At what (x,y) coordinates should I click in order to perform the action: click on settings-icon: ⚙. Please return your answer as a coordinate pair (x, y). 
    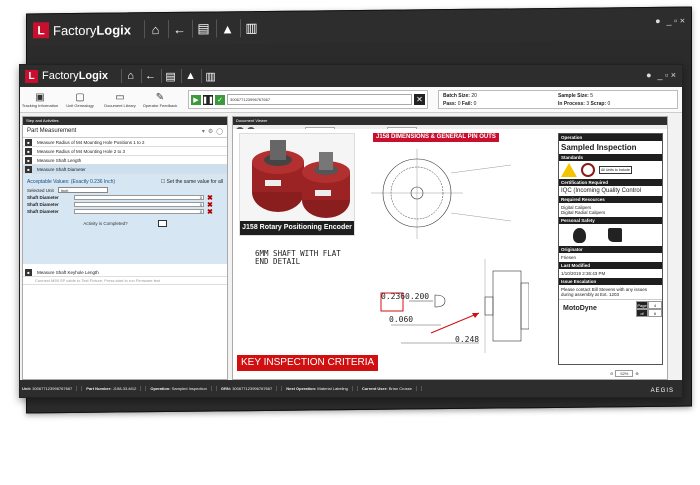
    Looking at the image, I should click on (210, 131).